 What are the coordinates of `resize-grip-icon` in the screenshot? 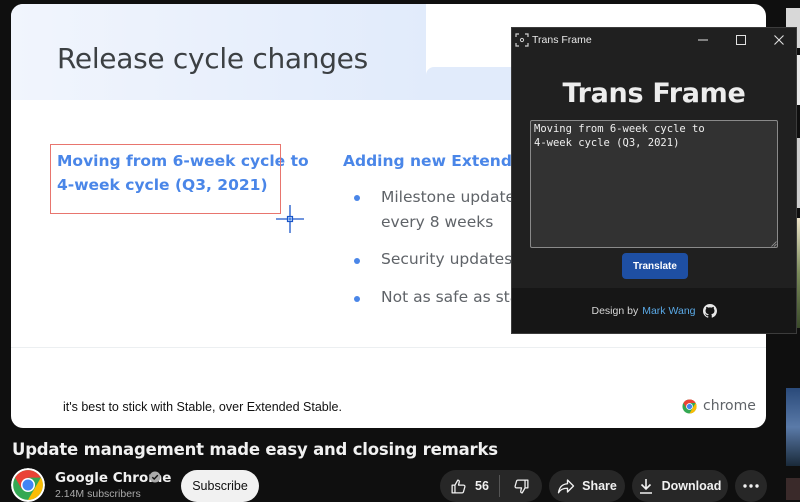 It's located at (774, 244).